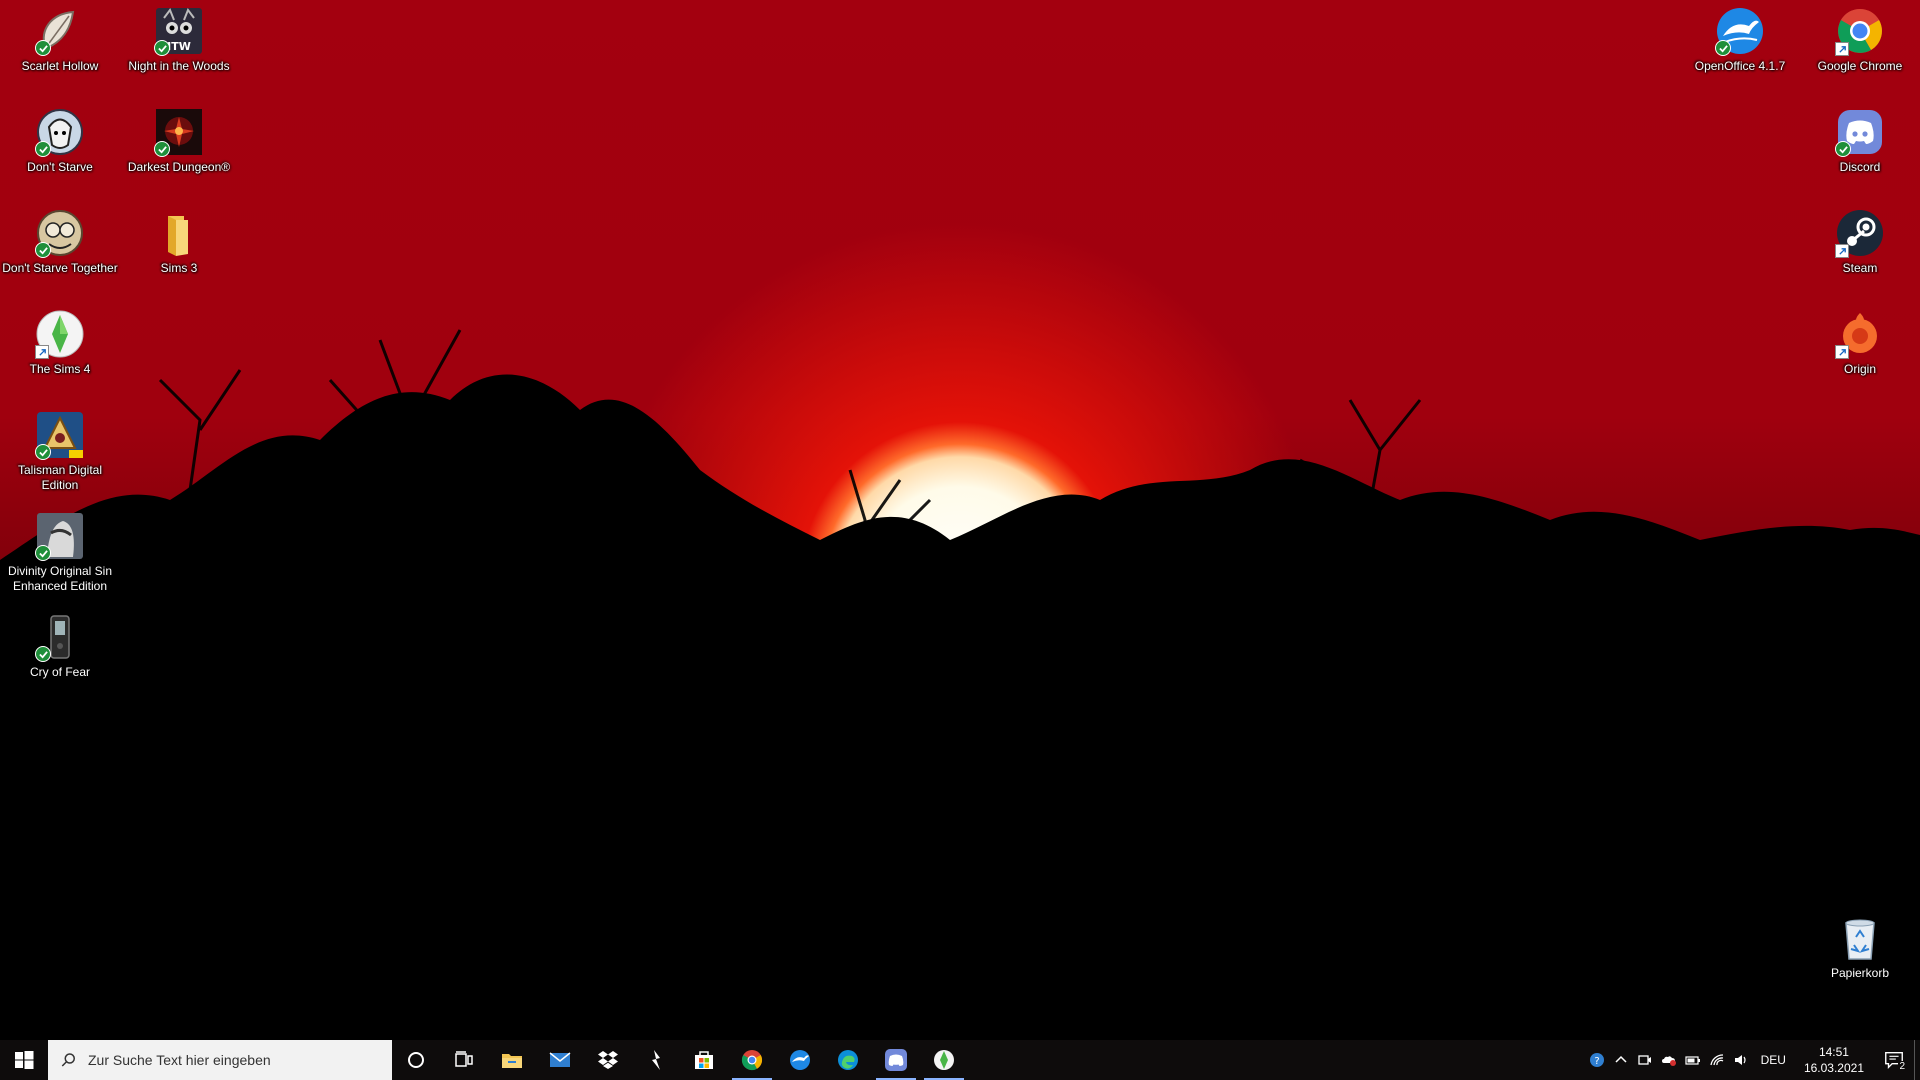 The image size is (1920, 1080). I want to click on taskbar-search-box, so click(220, 1060).